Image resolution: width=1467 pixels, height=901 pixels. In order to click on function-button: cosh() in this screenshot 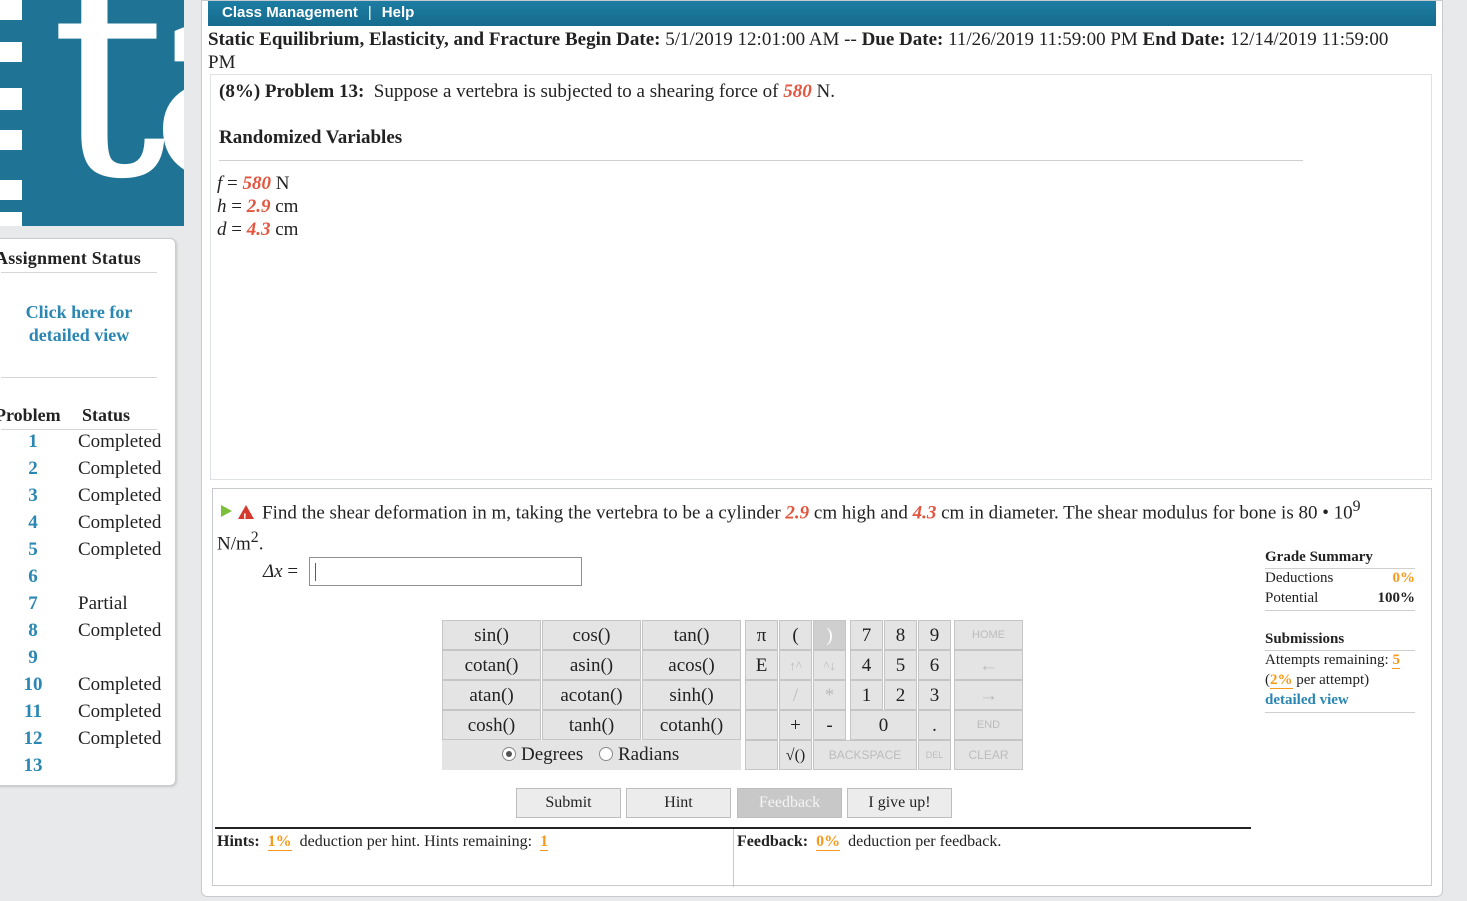, I will do `click(491, 725)`.